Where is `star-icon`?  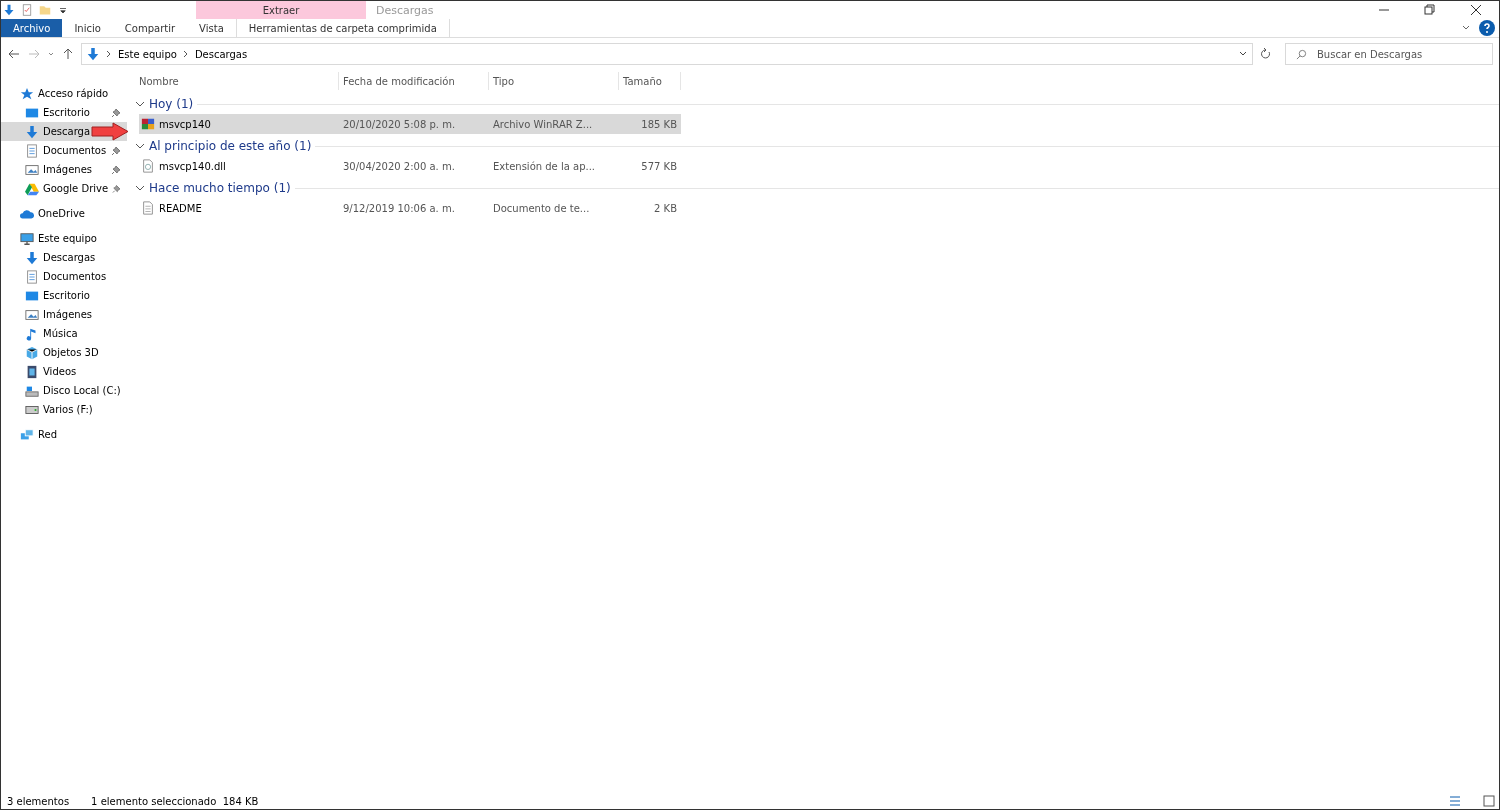 star-icon is located at coordinates (27, 93).